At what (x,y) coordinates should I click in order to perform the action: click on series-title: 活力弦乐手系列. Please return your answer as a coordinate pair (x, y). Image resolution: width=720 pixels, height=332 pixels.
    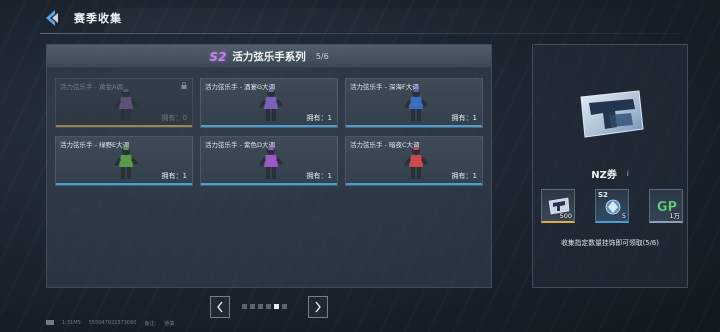
    Looking at the image, I should click on (269, 57).